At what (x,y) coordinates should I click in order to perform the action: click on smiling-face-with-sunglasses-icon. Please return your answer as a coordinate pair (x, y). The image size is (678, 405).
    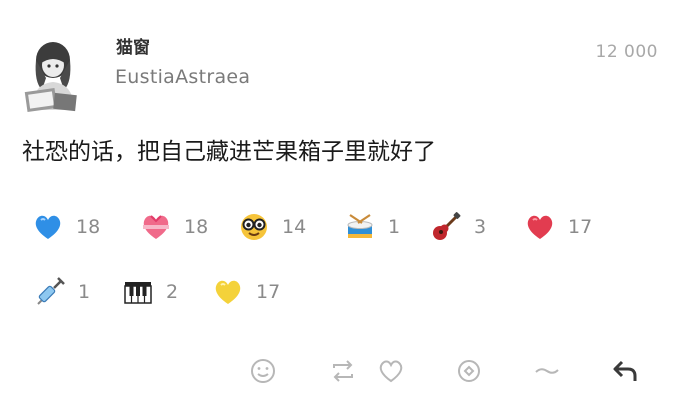
    Looking at the image, I should click on (254, 227).